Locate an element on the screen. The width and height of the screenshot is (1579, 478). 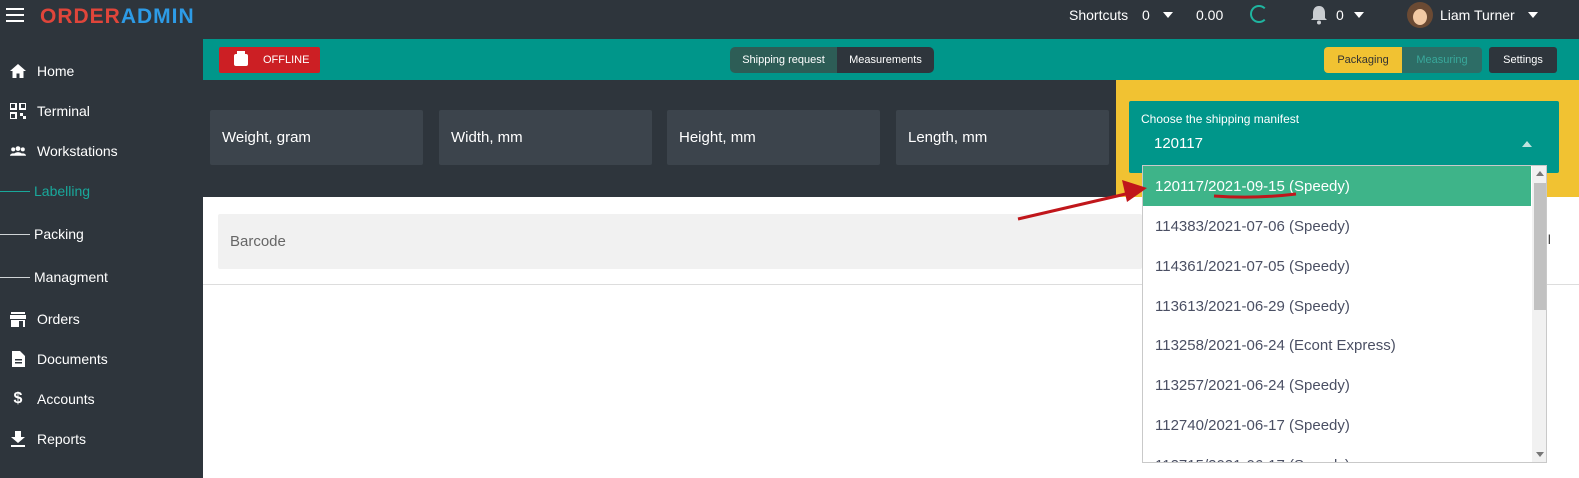
logo-part-order: ORDER is located at coordinates (80, 16).